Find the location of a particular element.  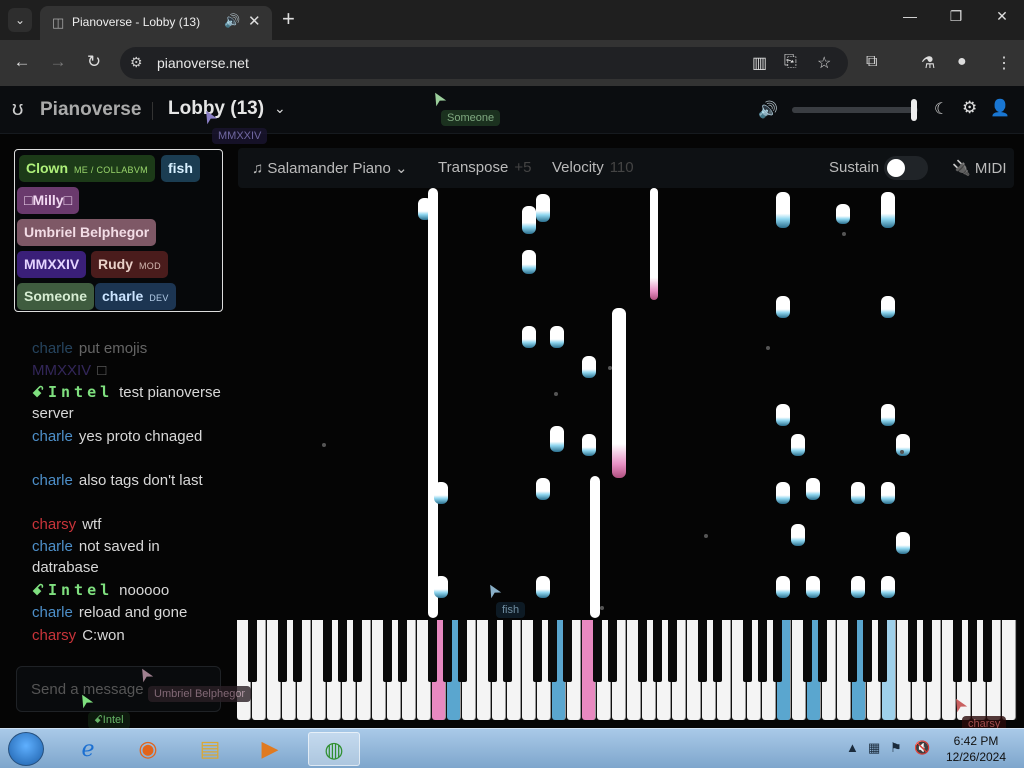

address-bar: ⚙ pianoverse.net ▥ ⎘ ☆ is located at coordinates (484, 63).